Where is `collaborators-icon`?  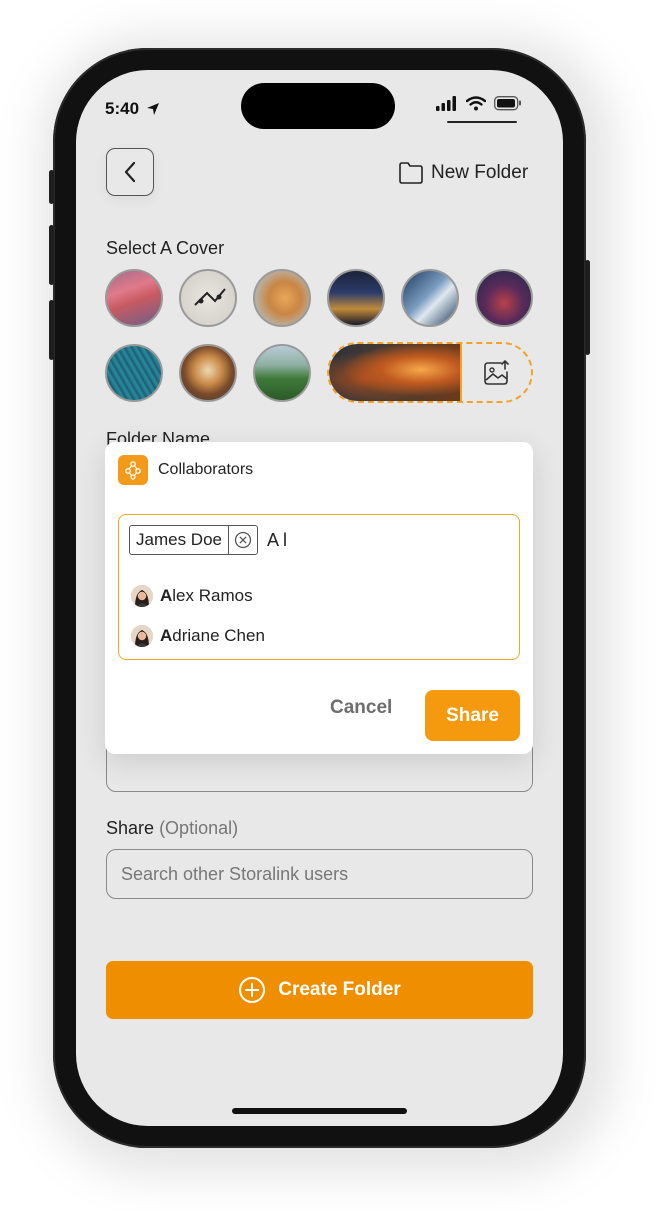 collaborators-icon is located at coordinates (133, 470).